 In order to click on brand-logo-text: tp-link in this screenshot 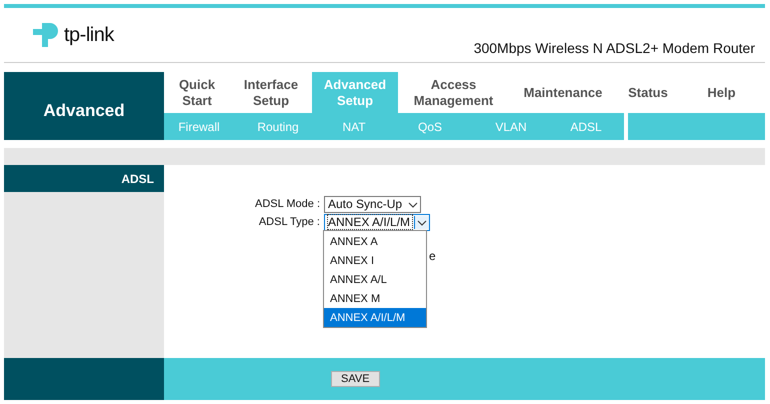, I will do `click(89, 35)`.